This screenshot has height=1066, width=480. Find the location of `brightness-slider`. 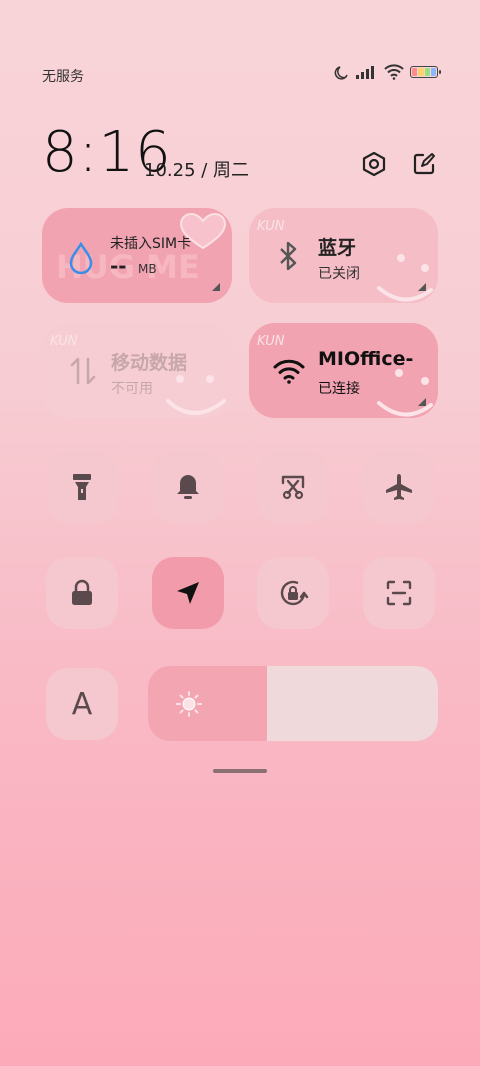

brightness-slider is located at coordinates (293, 703).